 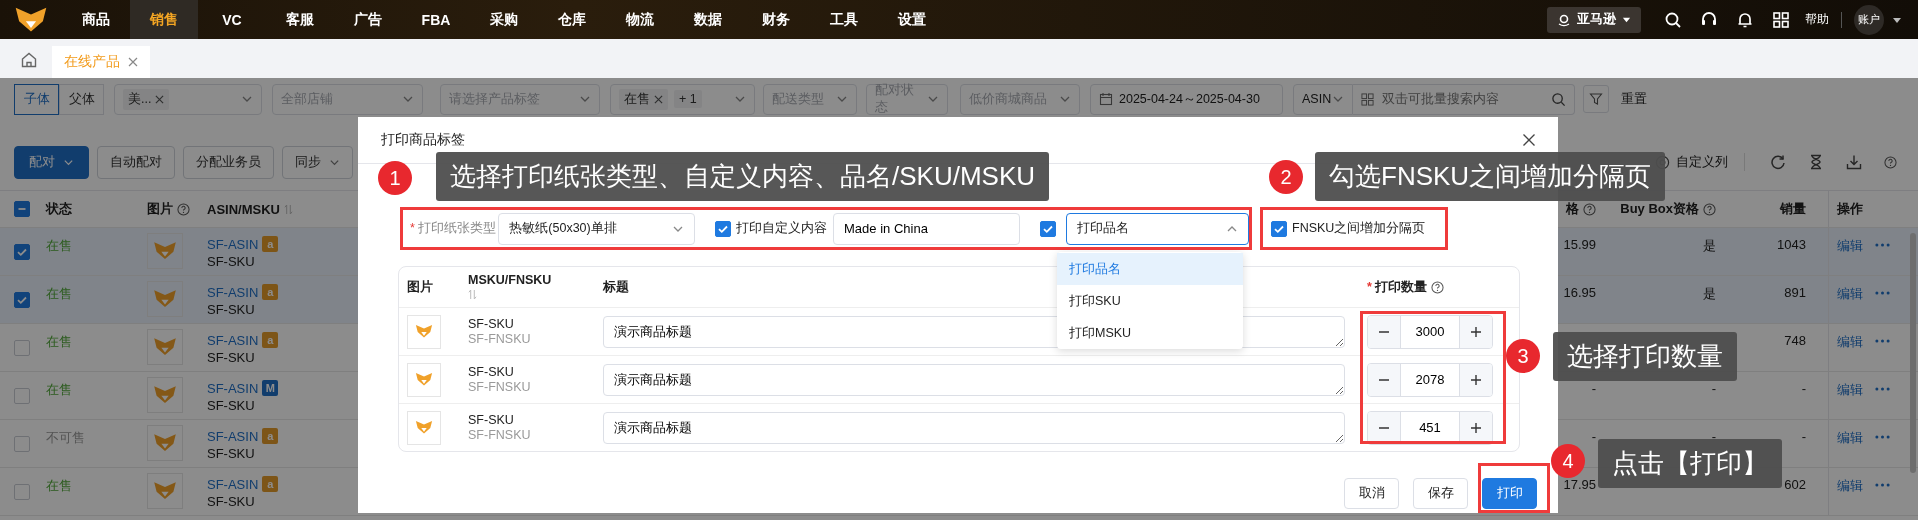 I want to click on filter-icon, so click(x=1596, y=99).